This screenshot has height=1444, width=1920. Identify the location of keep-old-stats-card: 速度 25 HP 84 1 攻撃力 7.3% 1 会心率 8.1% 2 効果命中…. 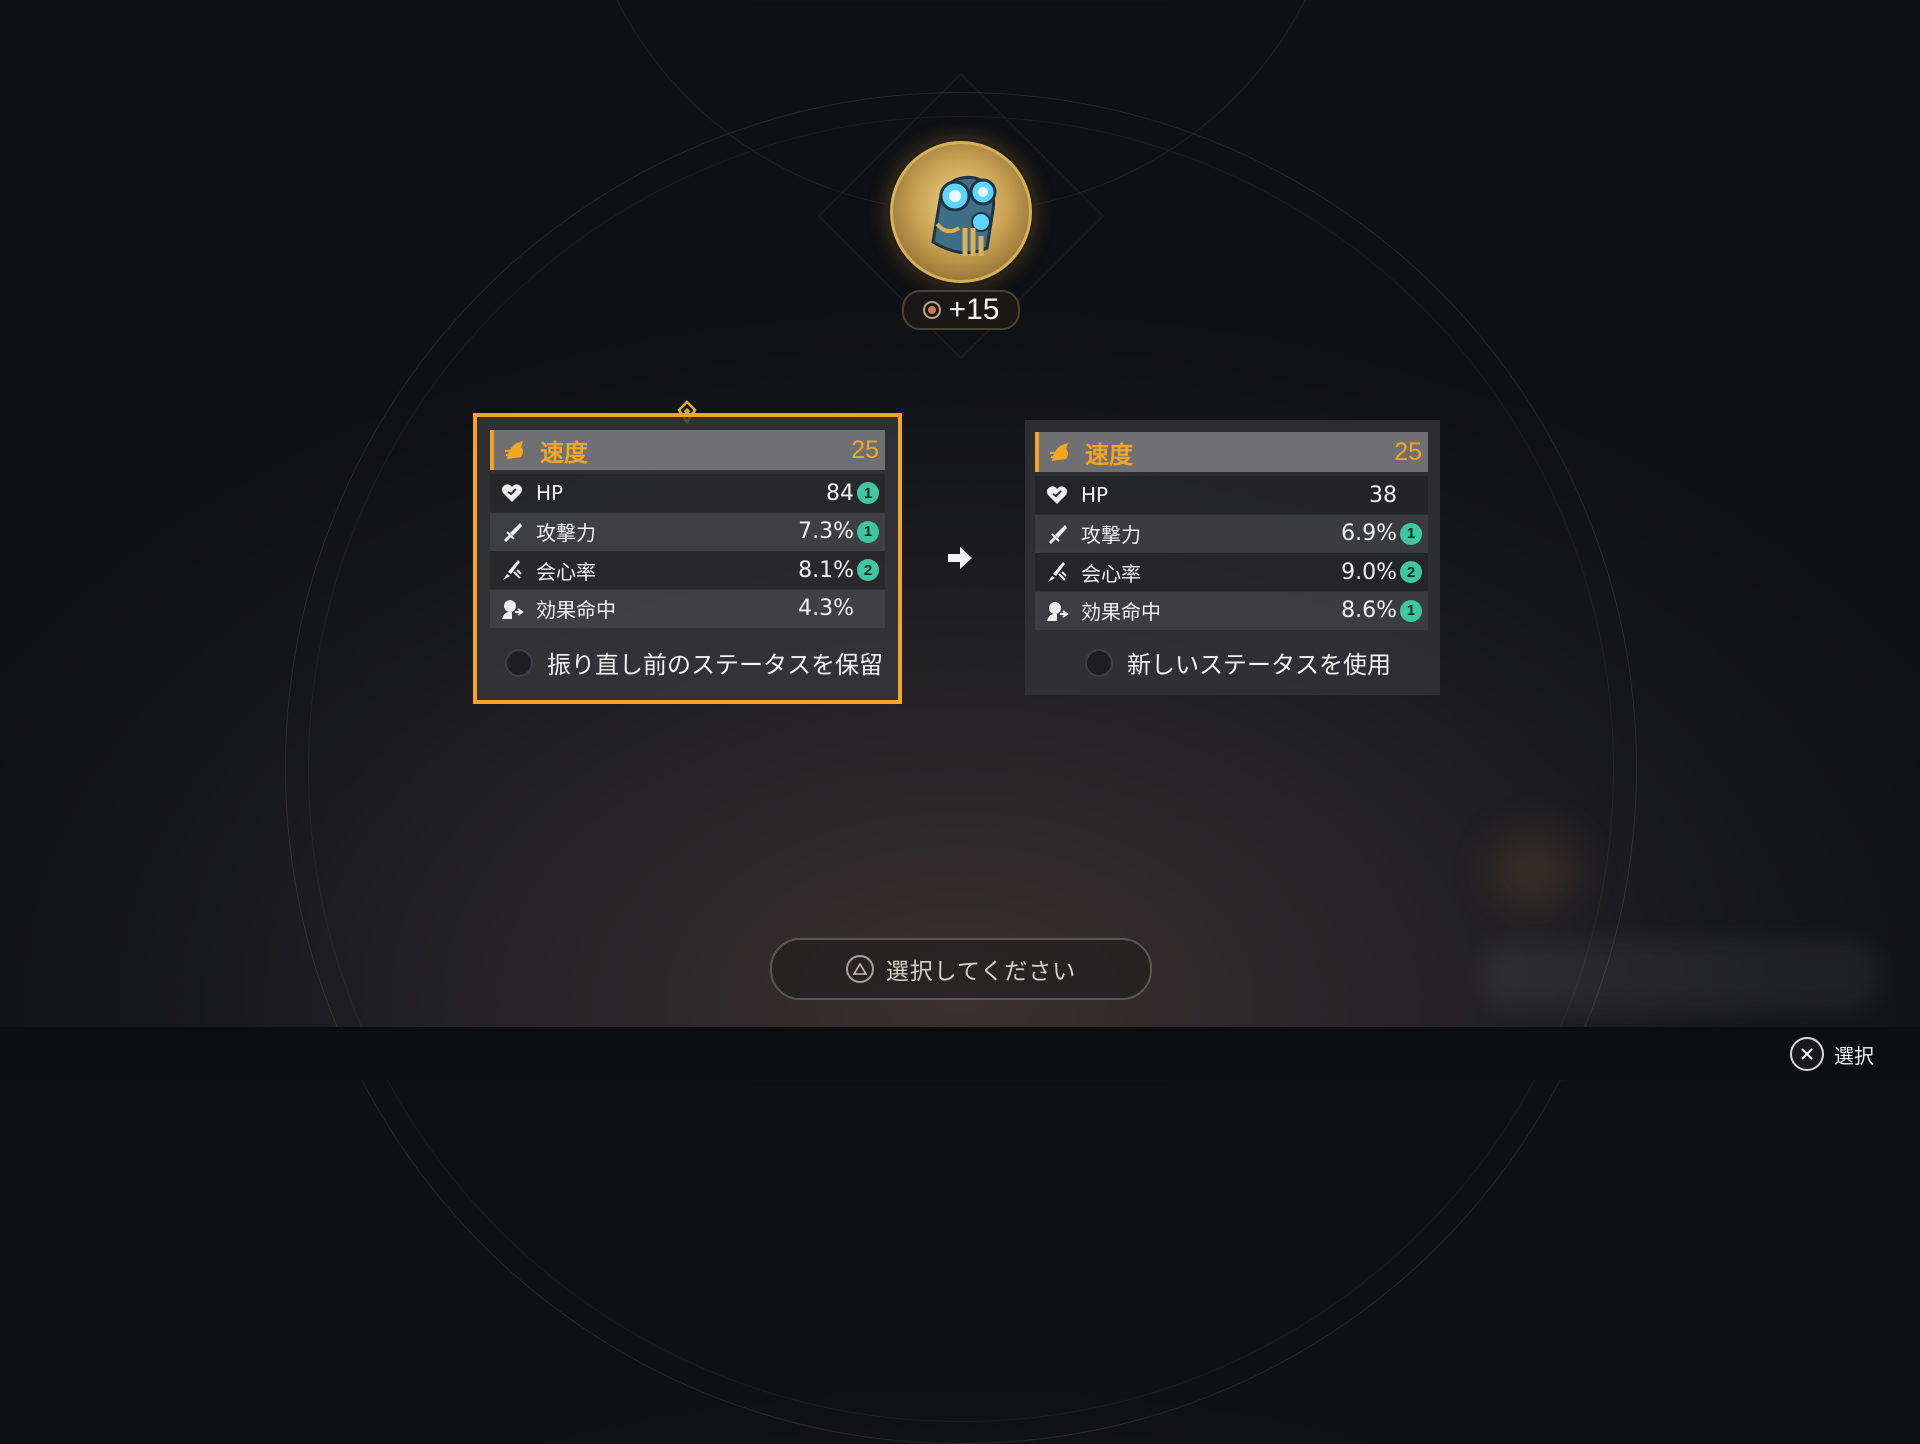
(687, 558).